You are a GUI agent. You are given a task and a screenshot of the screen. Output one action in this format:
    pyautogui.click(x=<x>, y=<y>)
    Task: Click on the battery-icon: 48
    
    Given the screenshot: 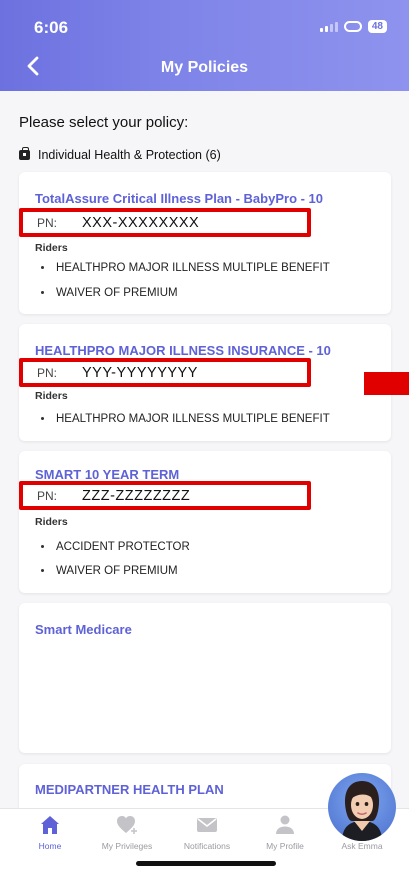 What is the action you would take?
    pyautogui.click(x=377, y=26)
    